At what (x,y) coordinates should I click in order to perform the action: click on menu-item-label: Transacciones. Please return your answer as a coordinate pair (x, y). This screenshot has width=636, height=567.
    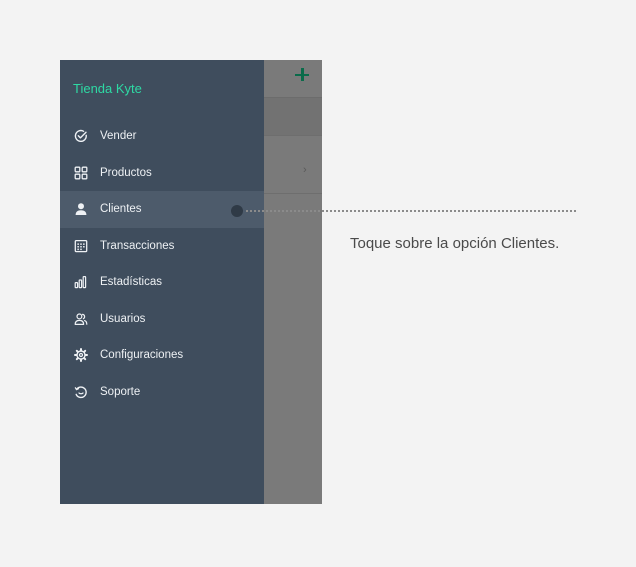
    Looking at the image, I should click on (137, 245).